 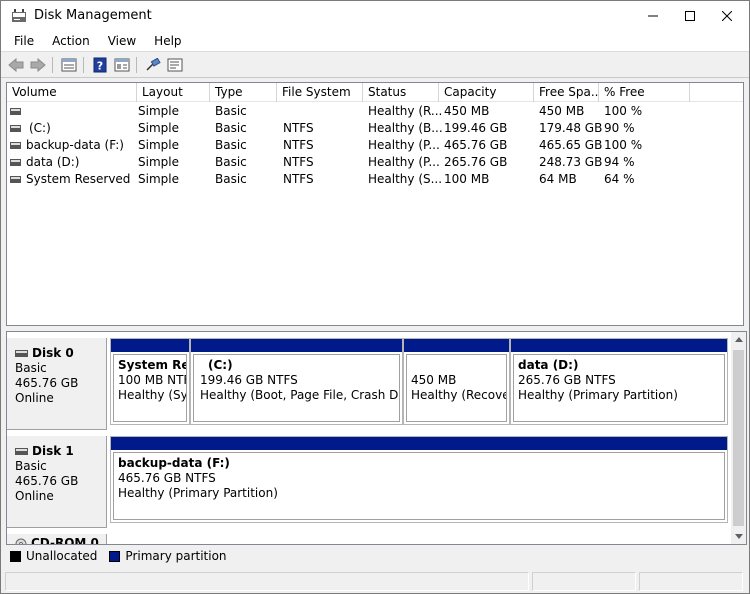 What do you see at coordinates (619, 345) in the screenshot?
I see `partition-bar` at bounding box center [619, 345].